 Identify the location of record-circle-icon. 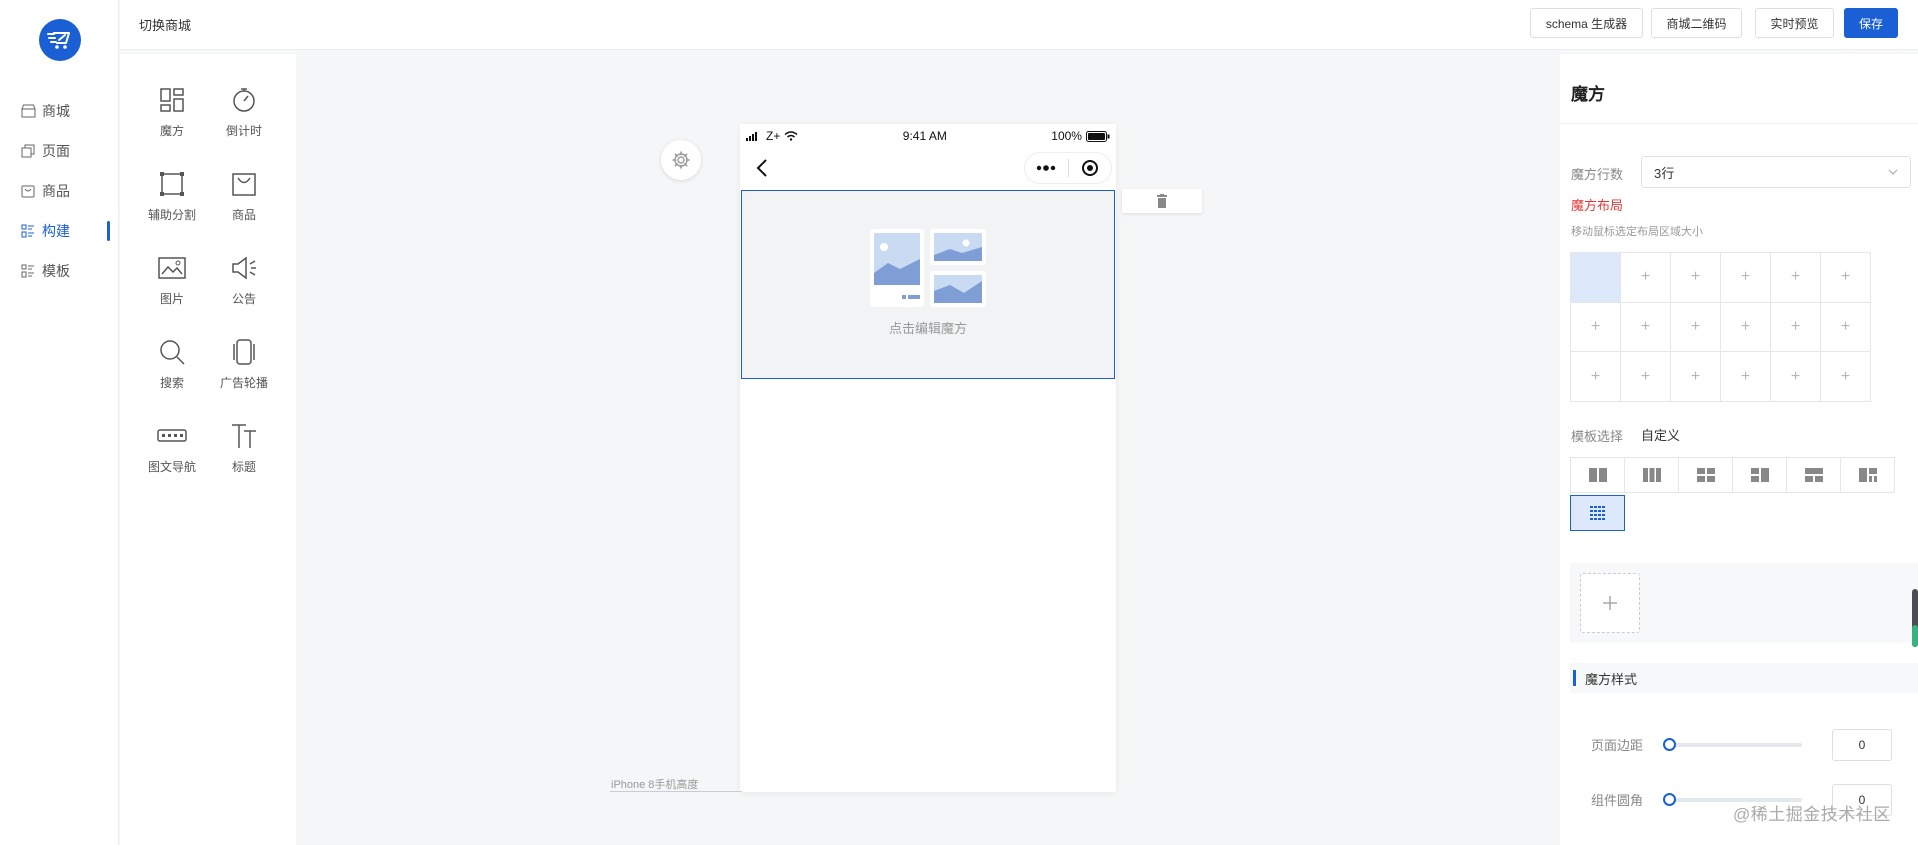
(1089, 168).